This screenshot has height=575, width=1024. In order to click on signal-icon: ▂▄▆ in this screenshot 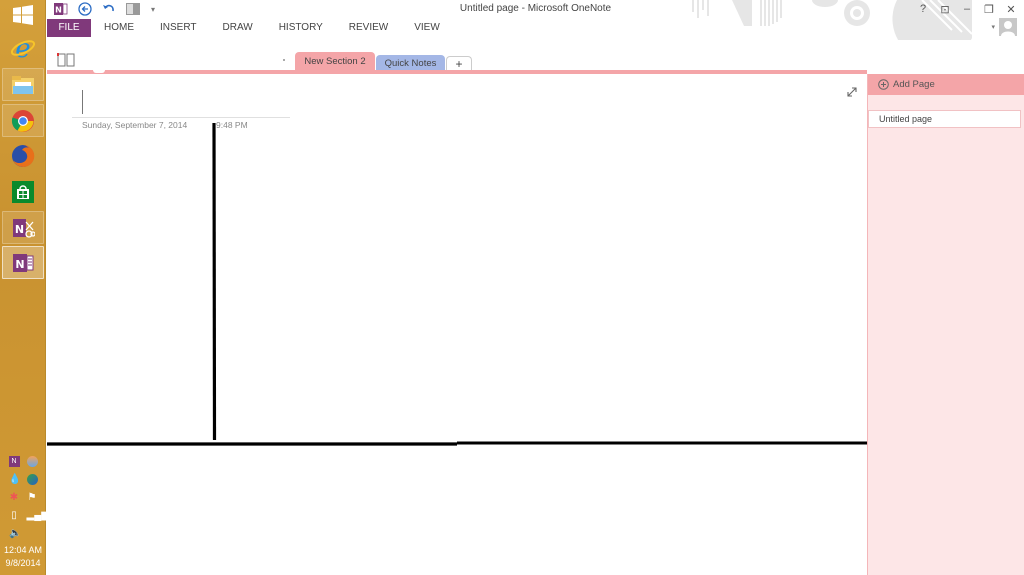, I will do `click(38, 515)`.